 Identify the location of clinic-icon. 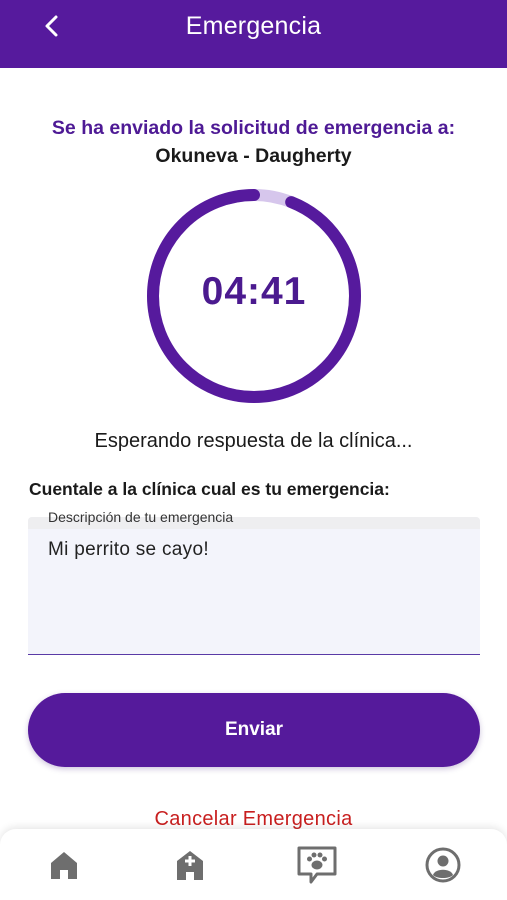
(190, 865).